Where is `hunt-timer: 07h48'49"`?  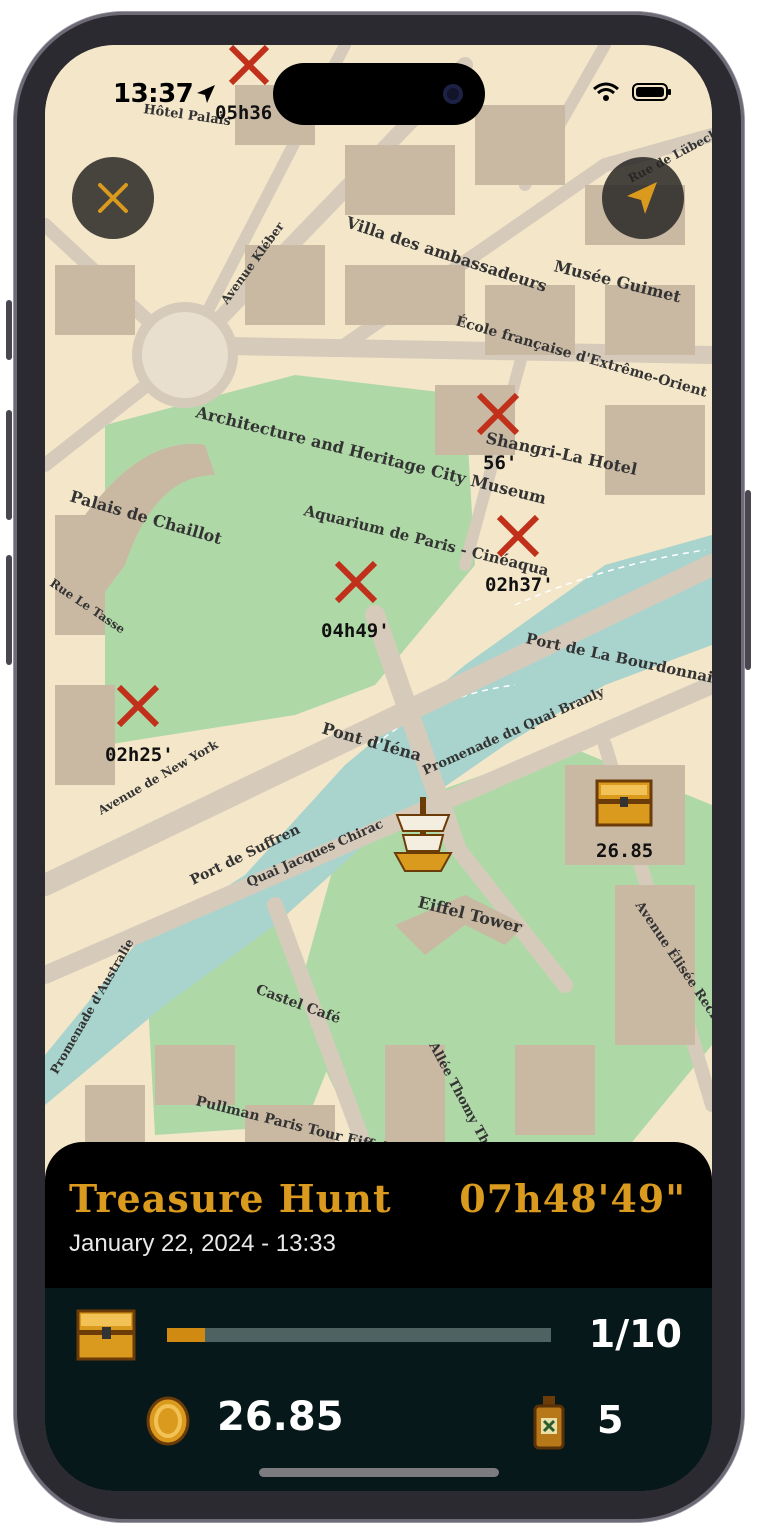
hunt-timer: 07h48'49" is located at coordinates (572, 1198).